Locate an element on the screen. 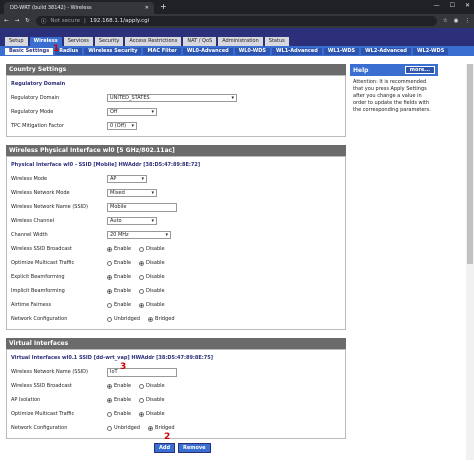  menu-icon: ⋮ is located at coordinates (468, 21).